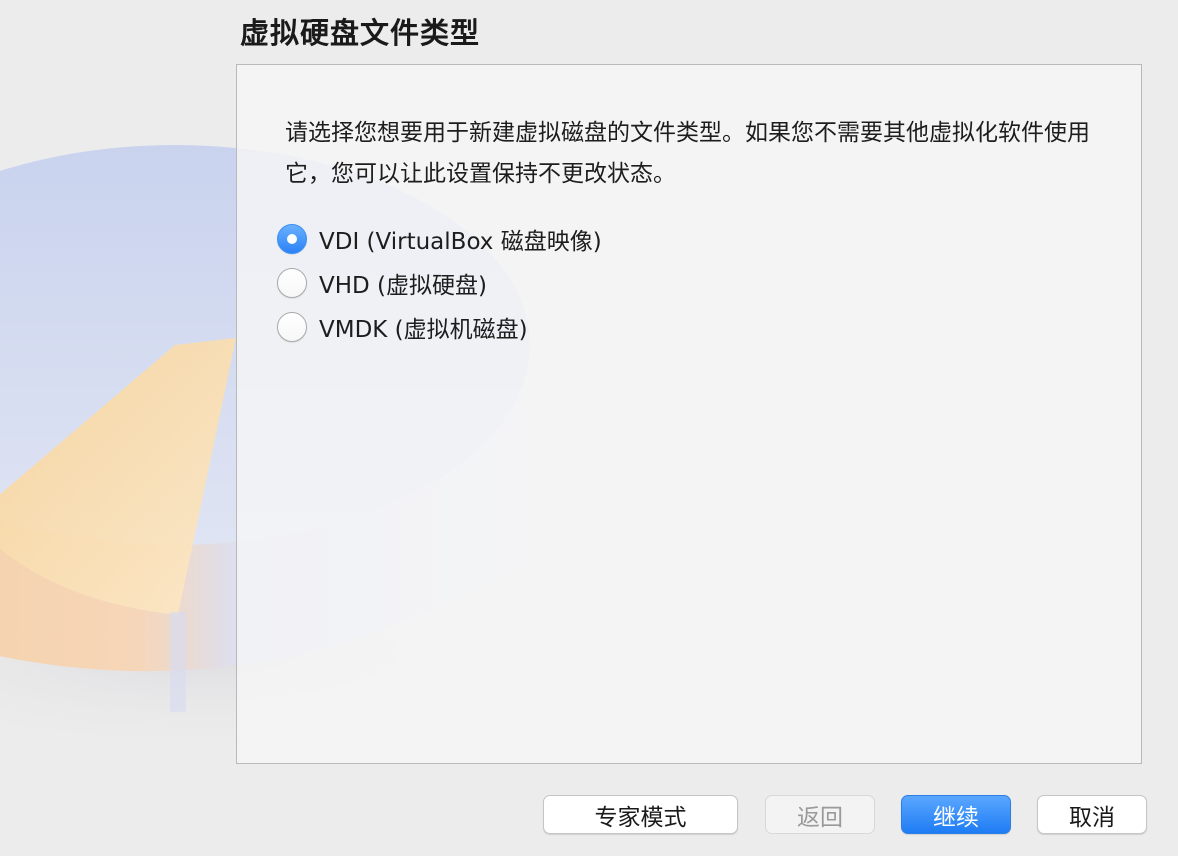 The image size is (1178, 856). Describe the element at coordinates (403, 286) in the screenshot. I see `radio-label-vhd: VHD (虚拟硬盘)` at that location.